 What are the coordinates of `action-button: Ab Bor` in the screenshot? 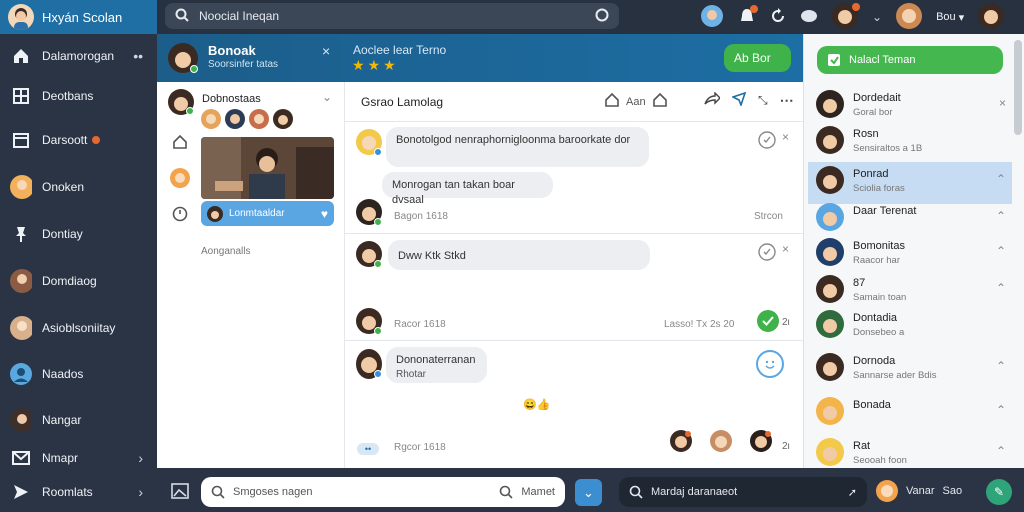 It's located at (757, 58).